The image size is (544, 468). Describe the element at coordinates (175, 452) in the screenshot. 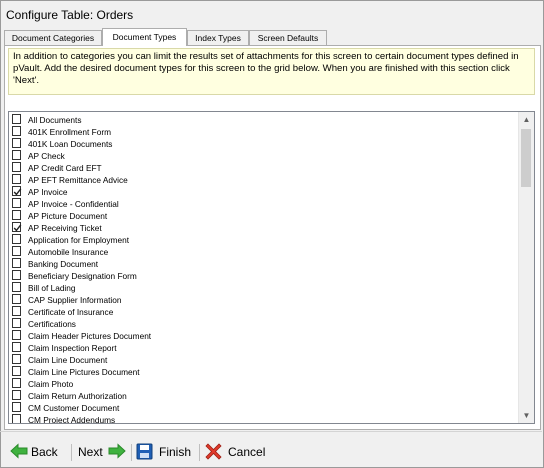

I see `finish-label: Finish` at that location.